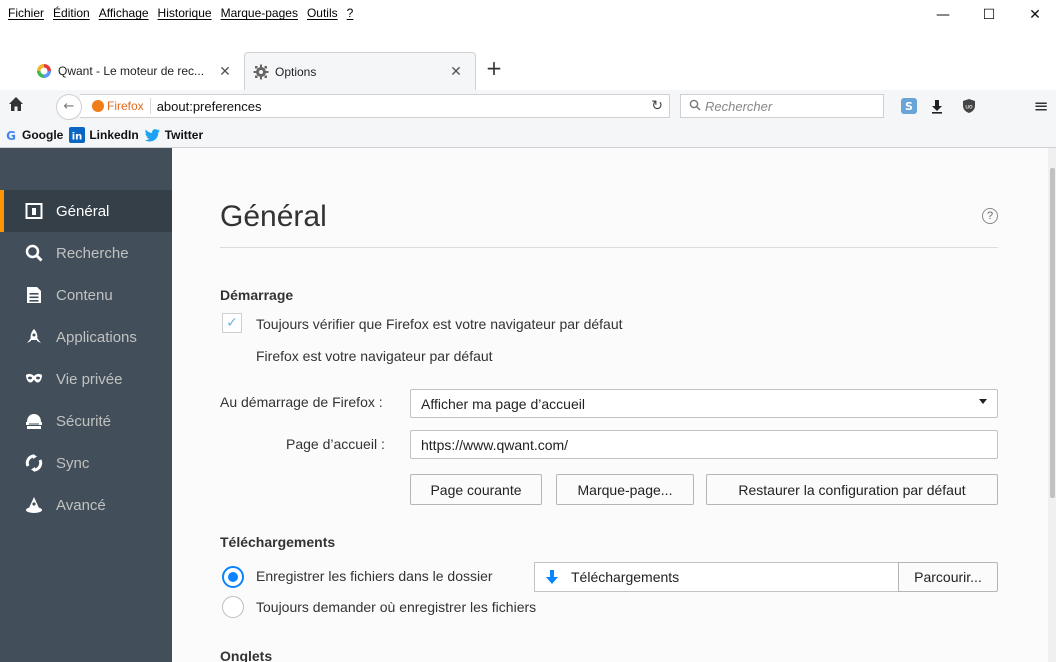  Describe the element at coordinates (86, 211) in the screenshot. I see `sidebar-item-general: Général` at that location.